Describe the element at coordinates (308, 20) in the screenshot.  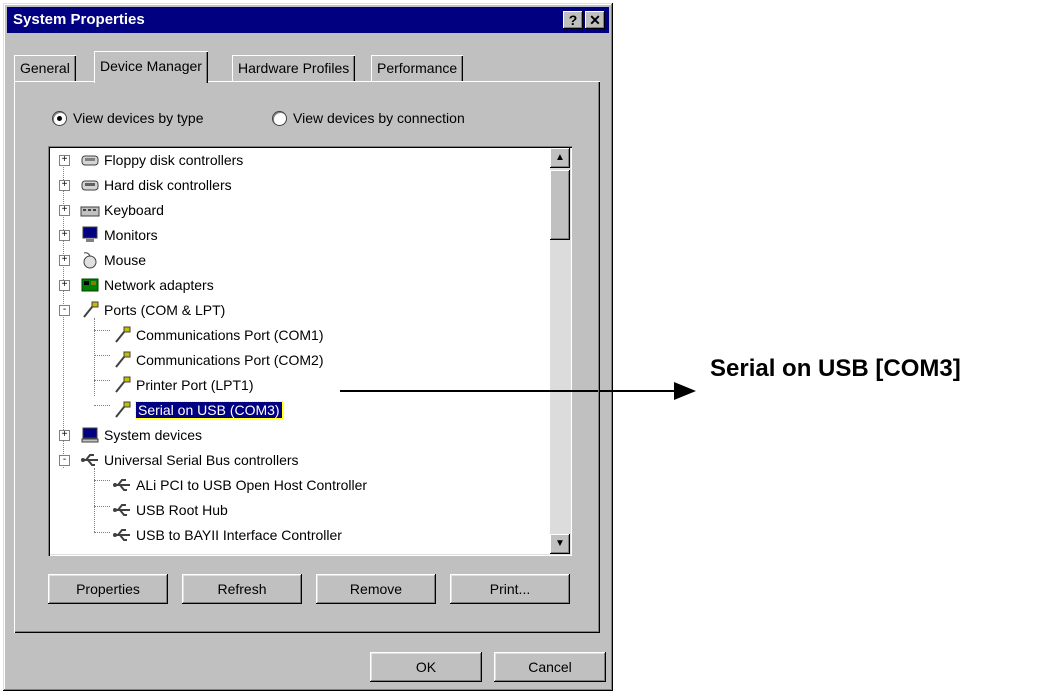
I see `title-bar: System Properties ? ✕` at that location.